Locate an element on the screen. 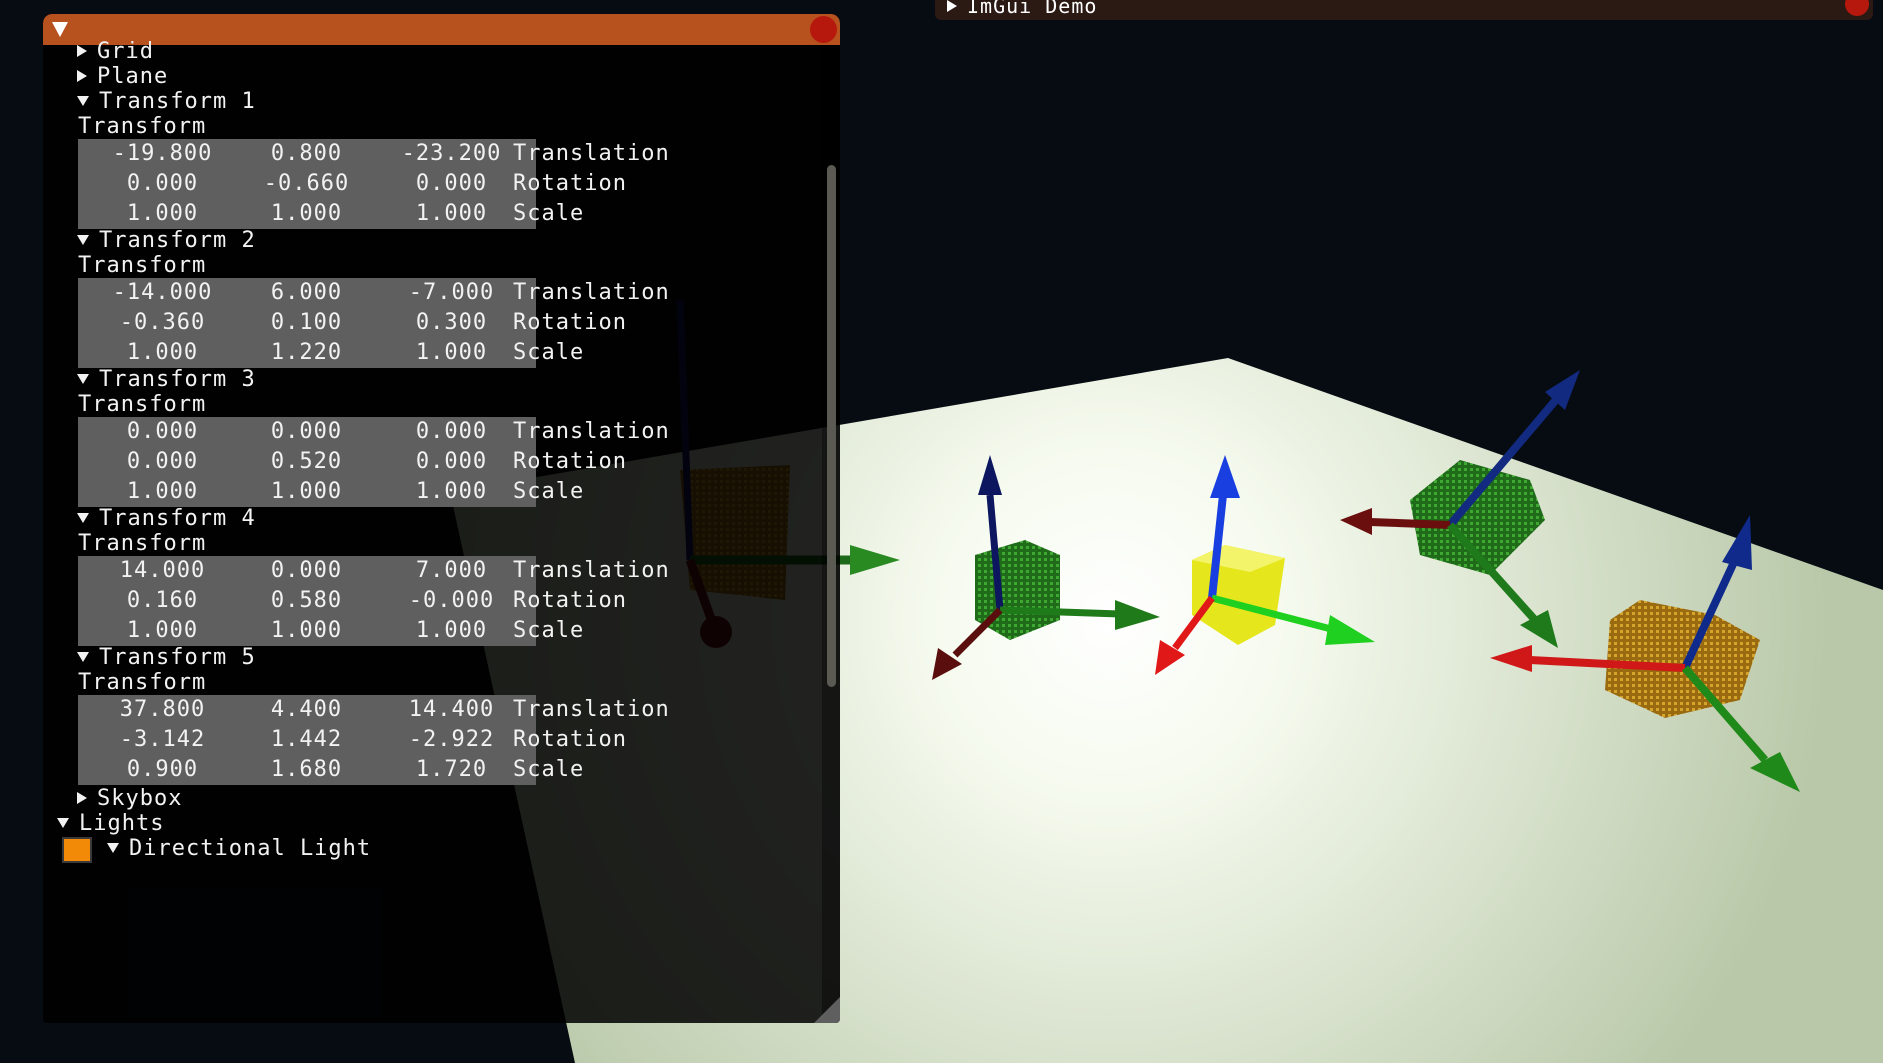  rotation-z-field: 0.300 is located at coordinates (451, 323).